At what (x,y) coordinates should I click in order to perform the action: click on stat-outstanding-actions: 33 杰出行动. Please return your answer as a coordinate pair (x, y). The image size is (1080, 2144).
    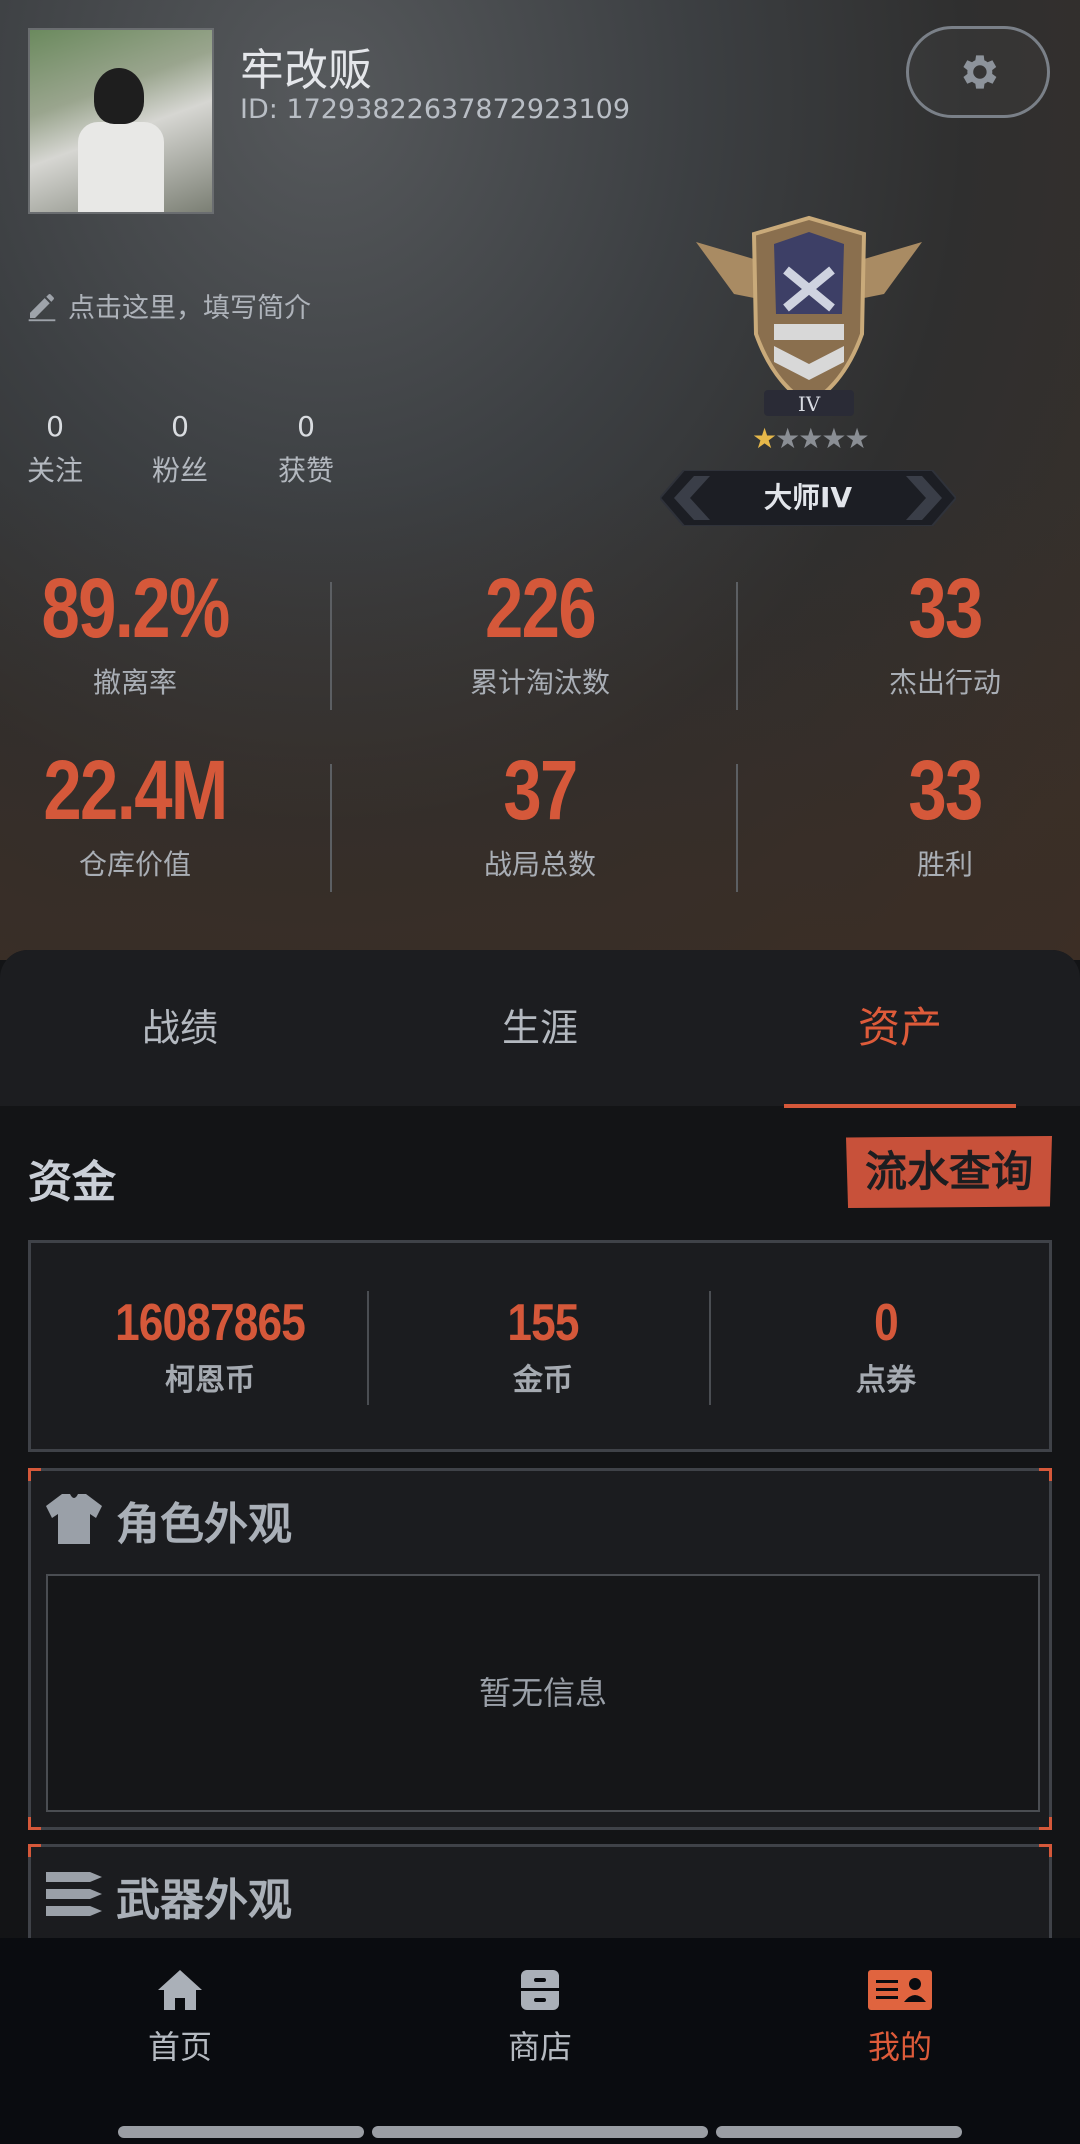
    Looking at the image, I should click on (937, 630).